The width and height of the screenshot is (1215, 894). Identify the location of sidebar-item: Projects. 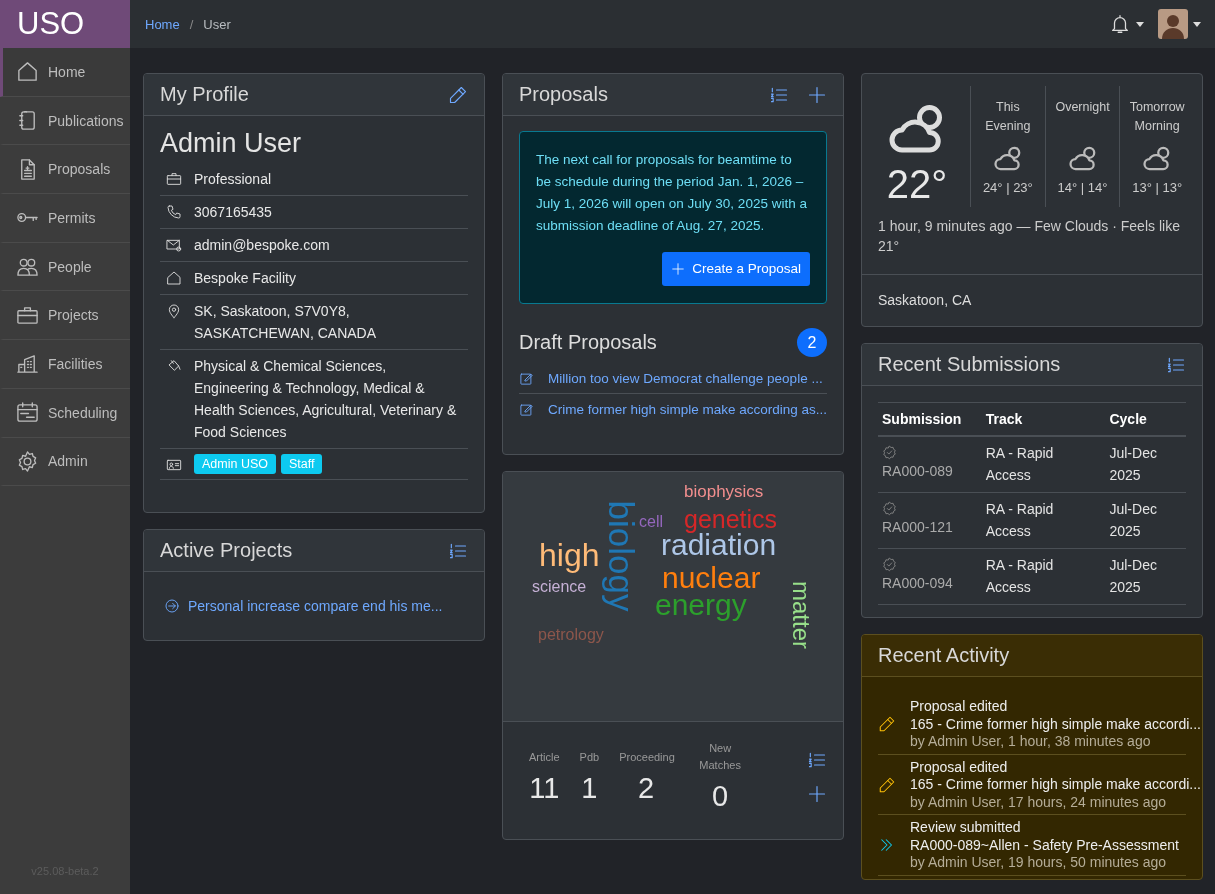
(65, 316).